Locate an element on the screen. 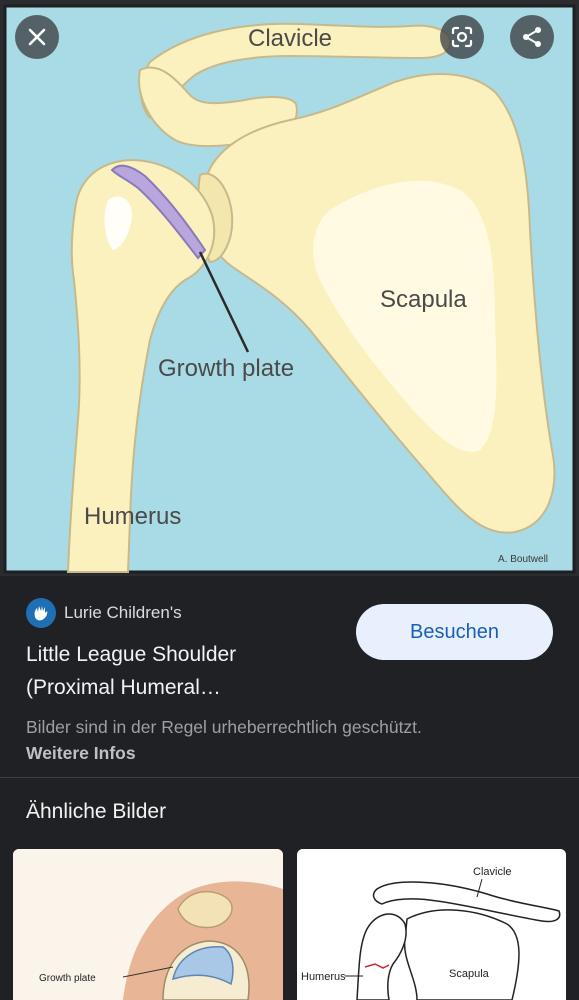  share-icon is located at coordinates (532, 37).